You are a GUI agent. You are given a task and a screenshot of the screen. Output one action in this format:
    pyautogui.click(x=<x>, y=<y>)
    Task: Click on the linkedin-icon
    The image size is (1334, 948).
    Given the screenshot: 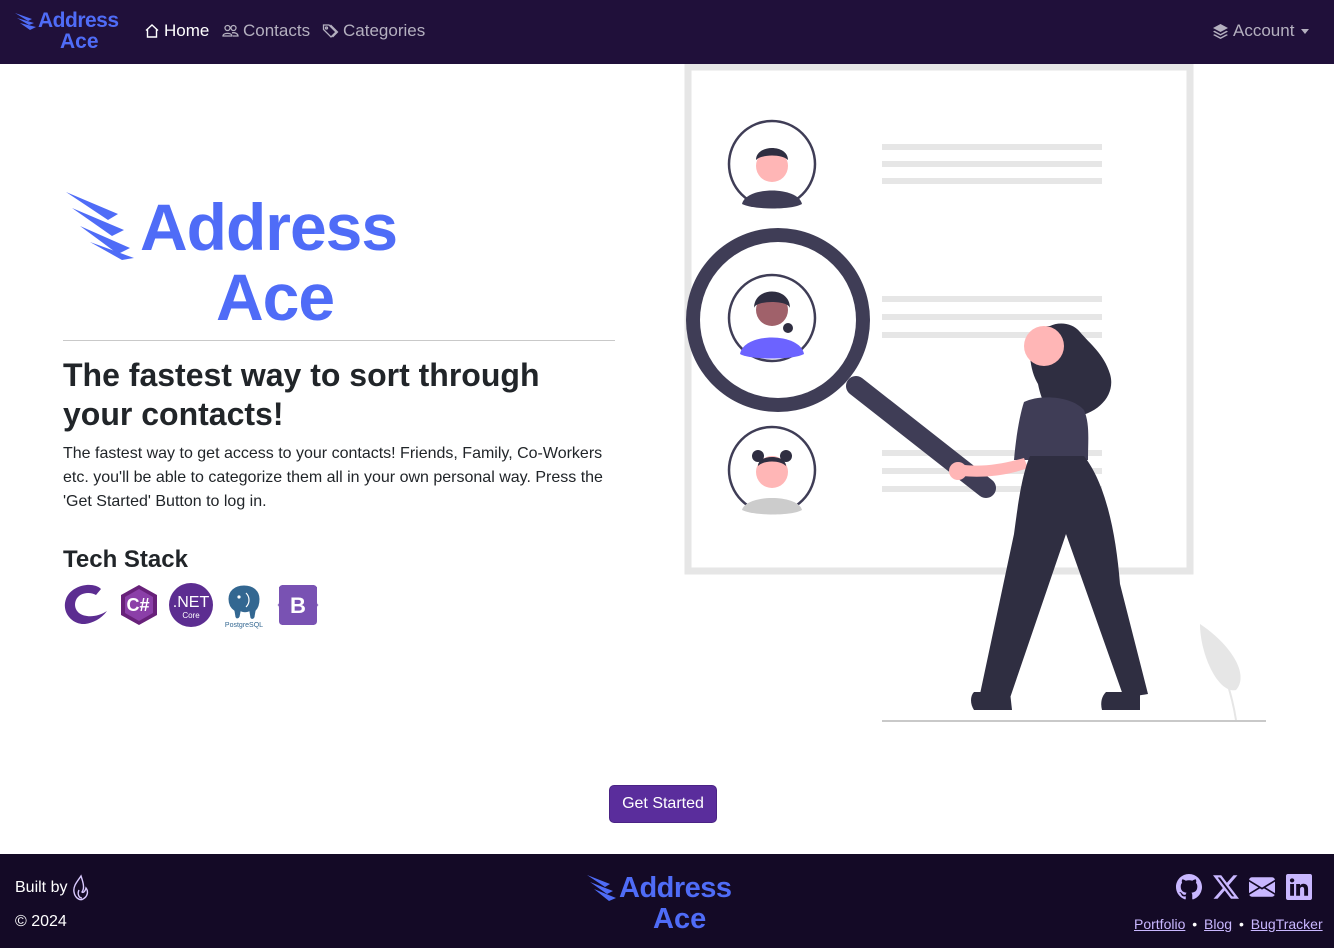 What is the action you would take?
    pyautogui.click(x=1299, y=887)
    